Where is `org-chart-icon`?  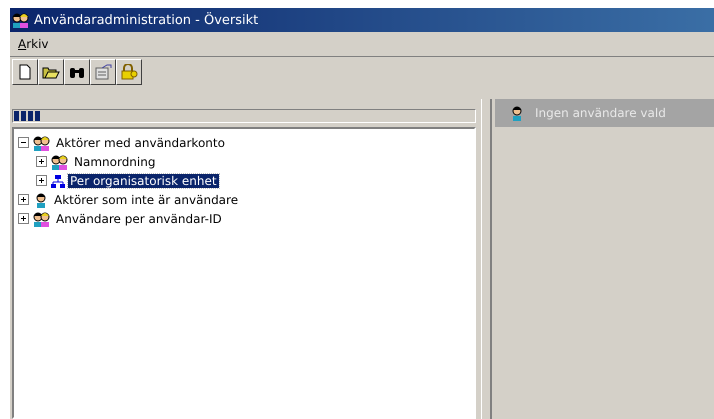
org-chart-icon is located at coordinates (58, 181).